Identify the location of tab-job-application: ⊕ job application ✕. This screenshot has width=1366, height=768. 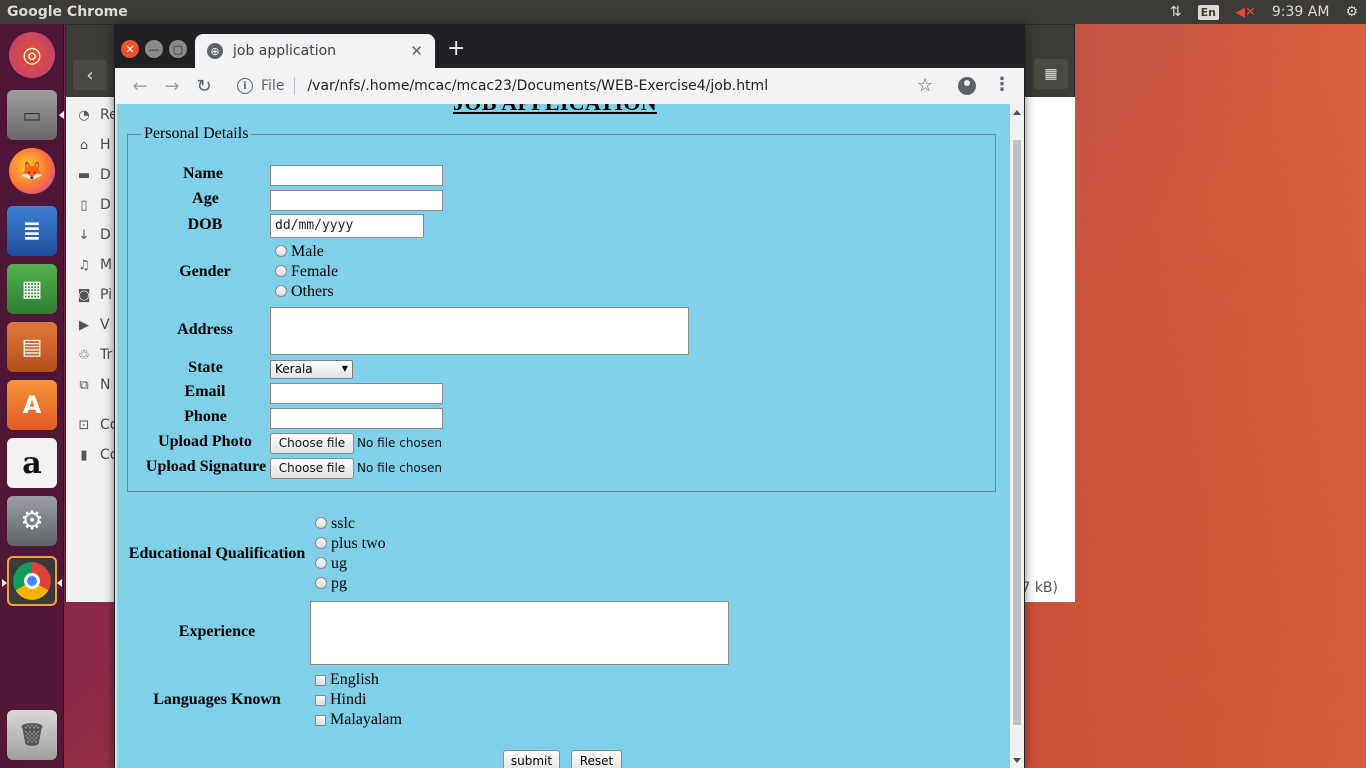
(315, 51).